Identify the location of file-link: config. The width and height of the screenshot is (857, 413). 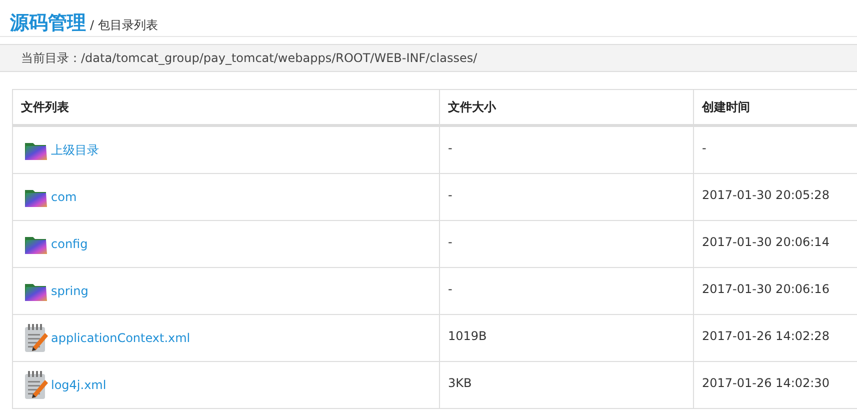
(69, 244).